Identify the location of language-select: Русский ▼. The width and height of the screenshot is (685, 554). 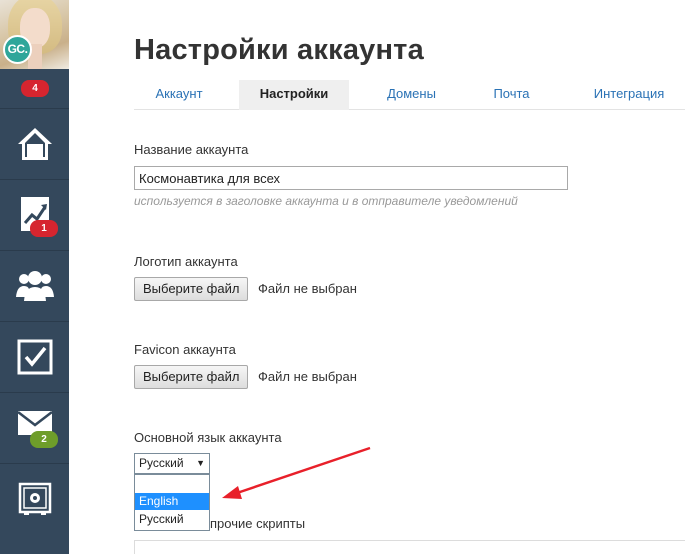
(172, 463).